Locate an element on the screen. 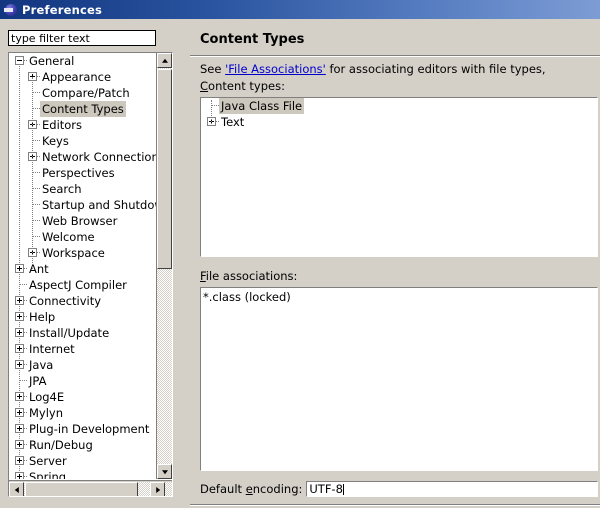 This screenshot has height=508, width=600. tree-item: Mylyn is located at coordinates (82, 413).